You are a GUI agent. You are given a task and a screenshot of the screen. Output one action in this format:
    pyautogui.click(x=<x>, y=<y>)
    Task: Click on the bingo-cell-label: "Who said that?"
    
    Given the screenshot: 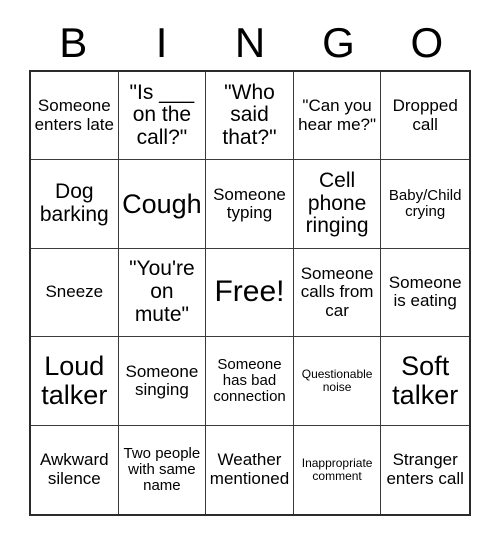 What is the action you would take?
    pyautogui.click(x=249, y=115)
    